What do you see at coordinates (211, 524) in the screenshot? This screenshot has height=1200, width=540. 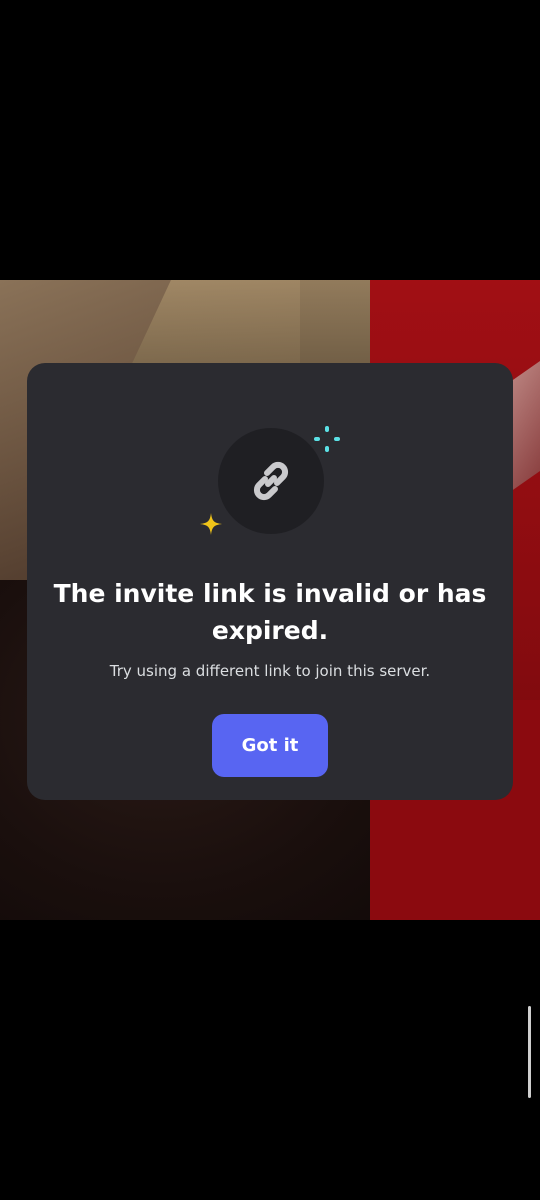 I see `star-icon` at bounding box center [211, 524].